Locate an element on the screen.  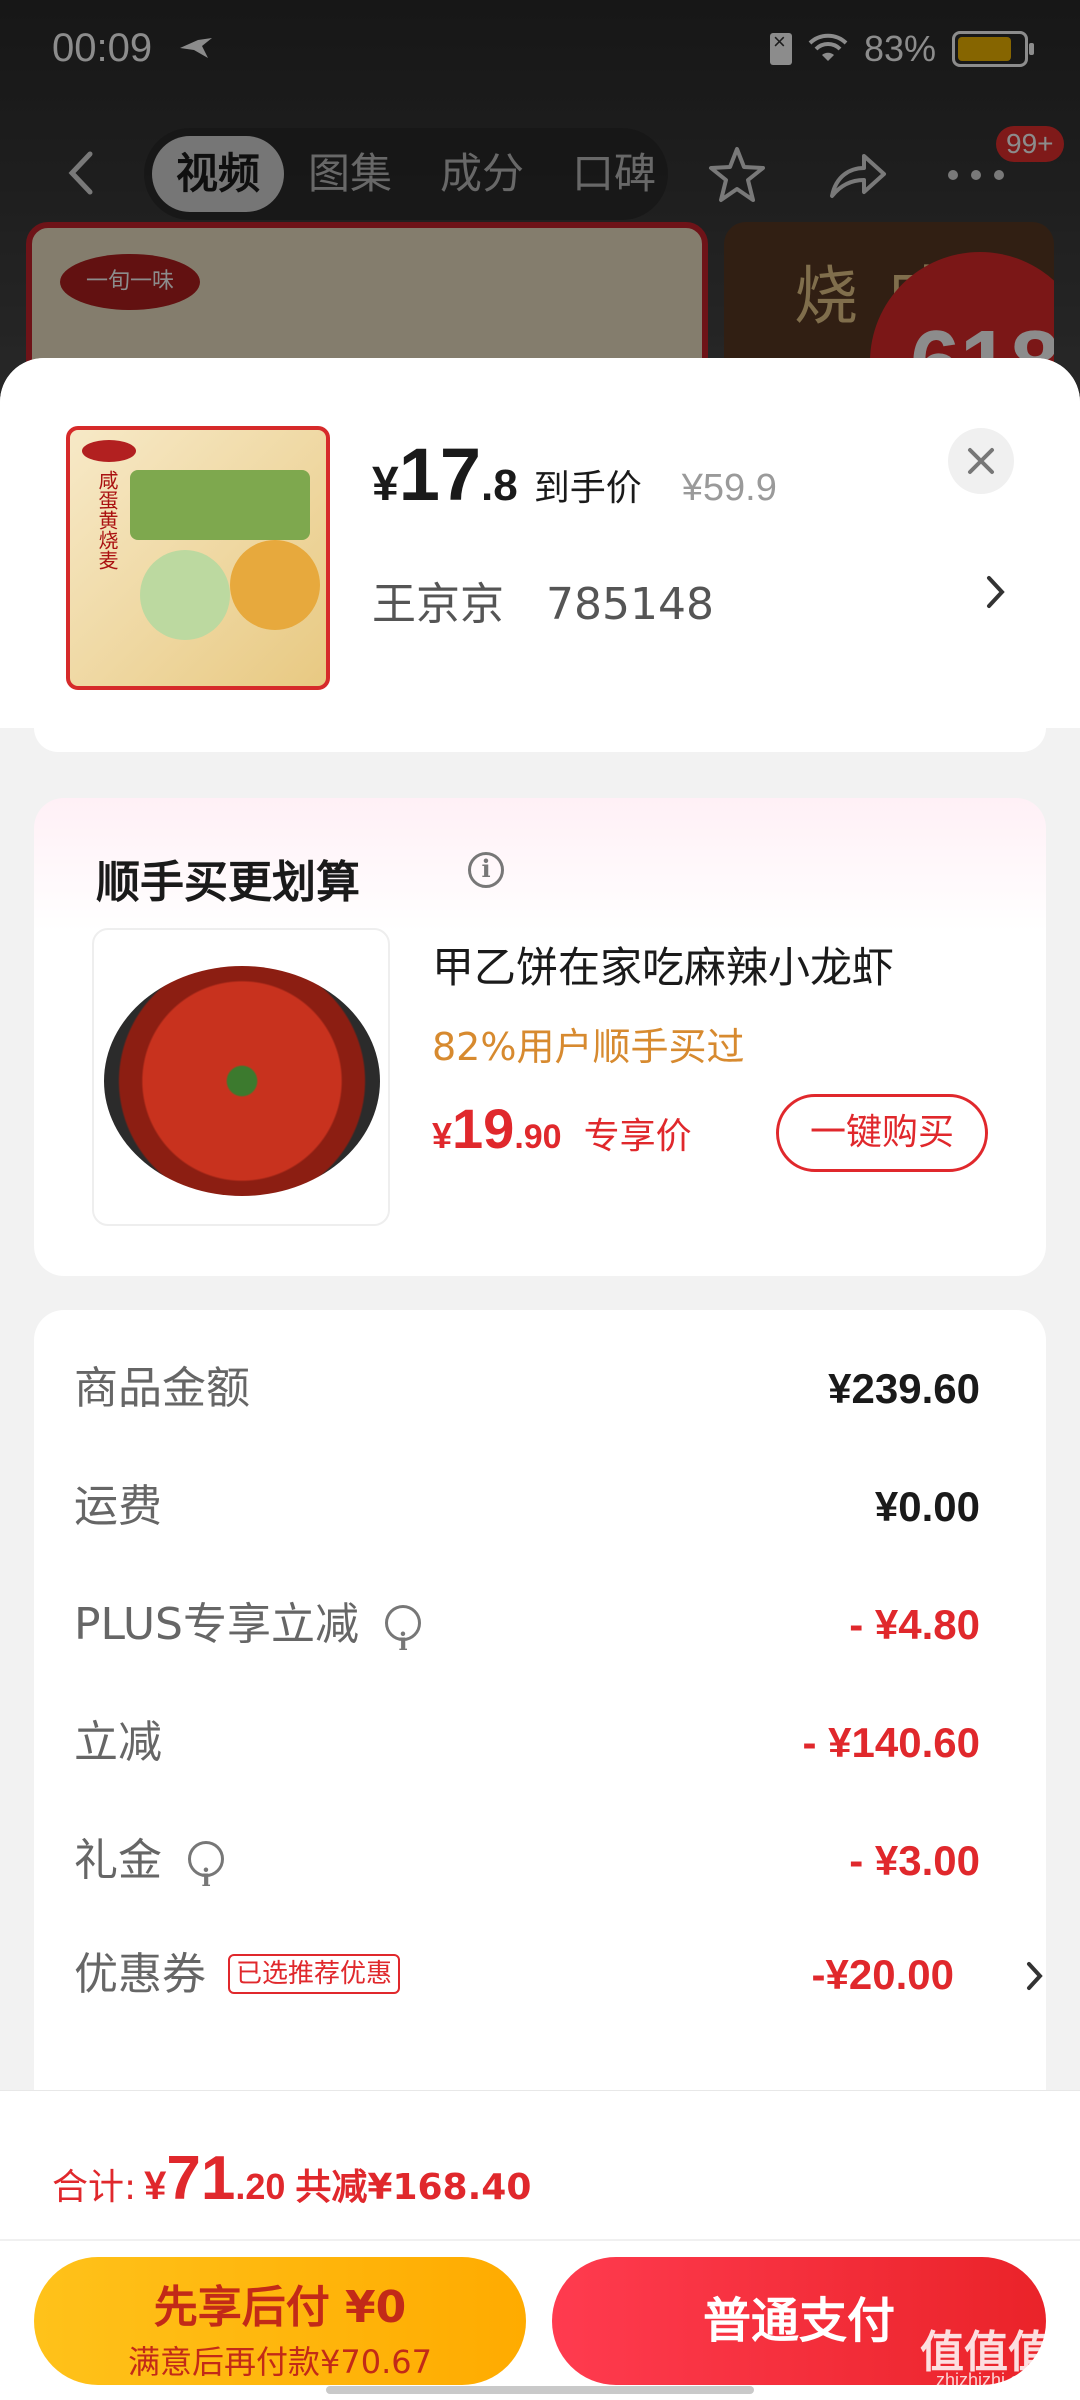
upsell-title: 顺手买更划算 is located at coordinates (300, 878).